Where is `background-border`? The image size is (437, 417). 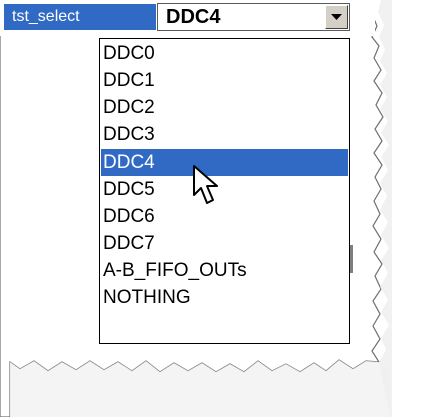 background-border is located at coordinates (351, 259).